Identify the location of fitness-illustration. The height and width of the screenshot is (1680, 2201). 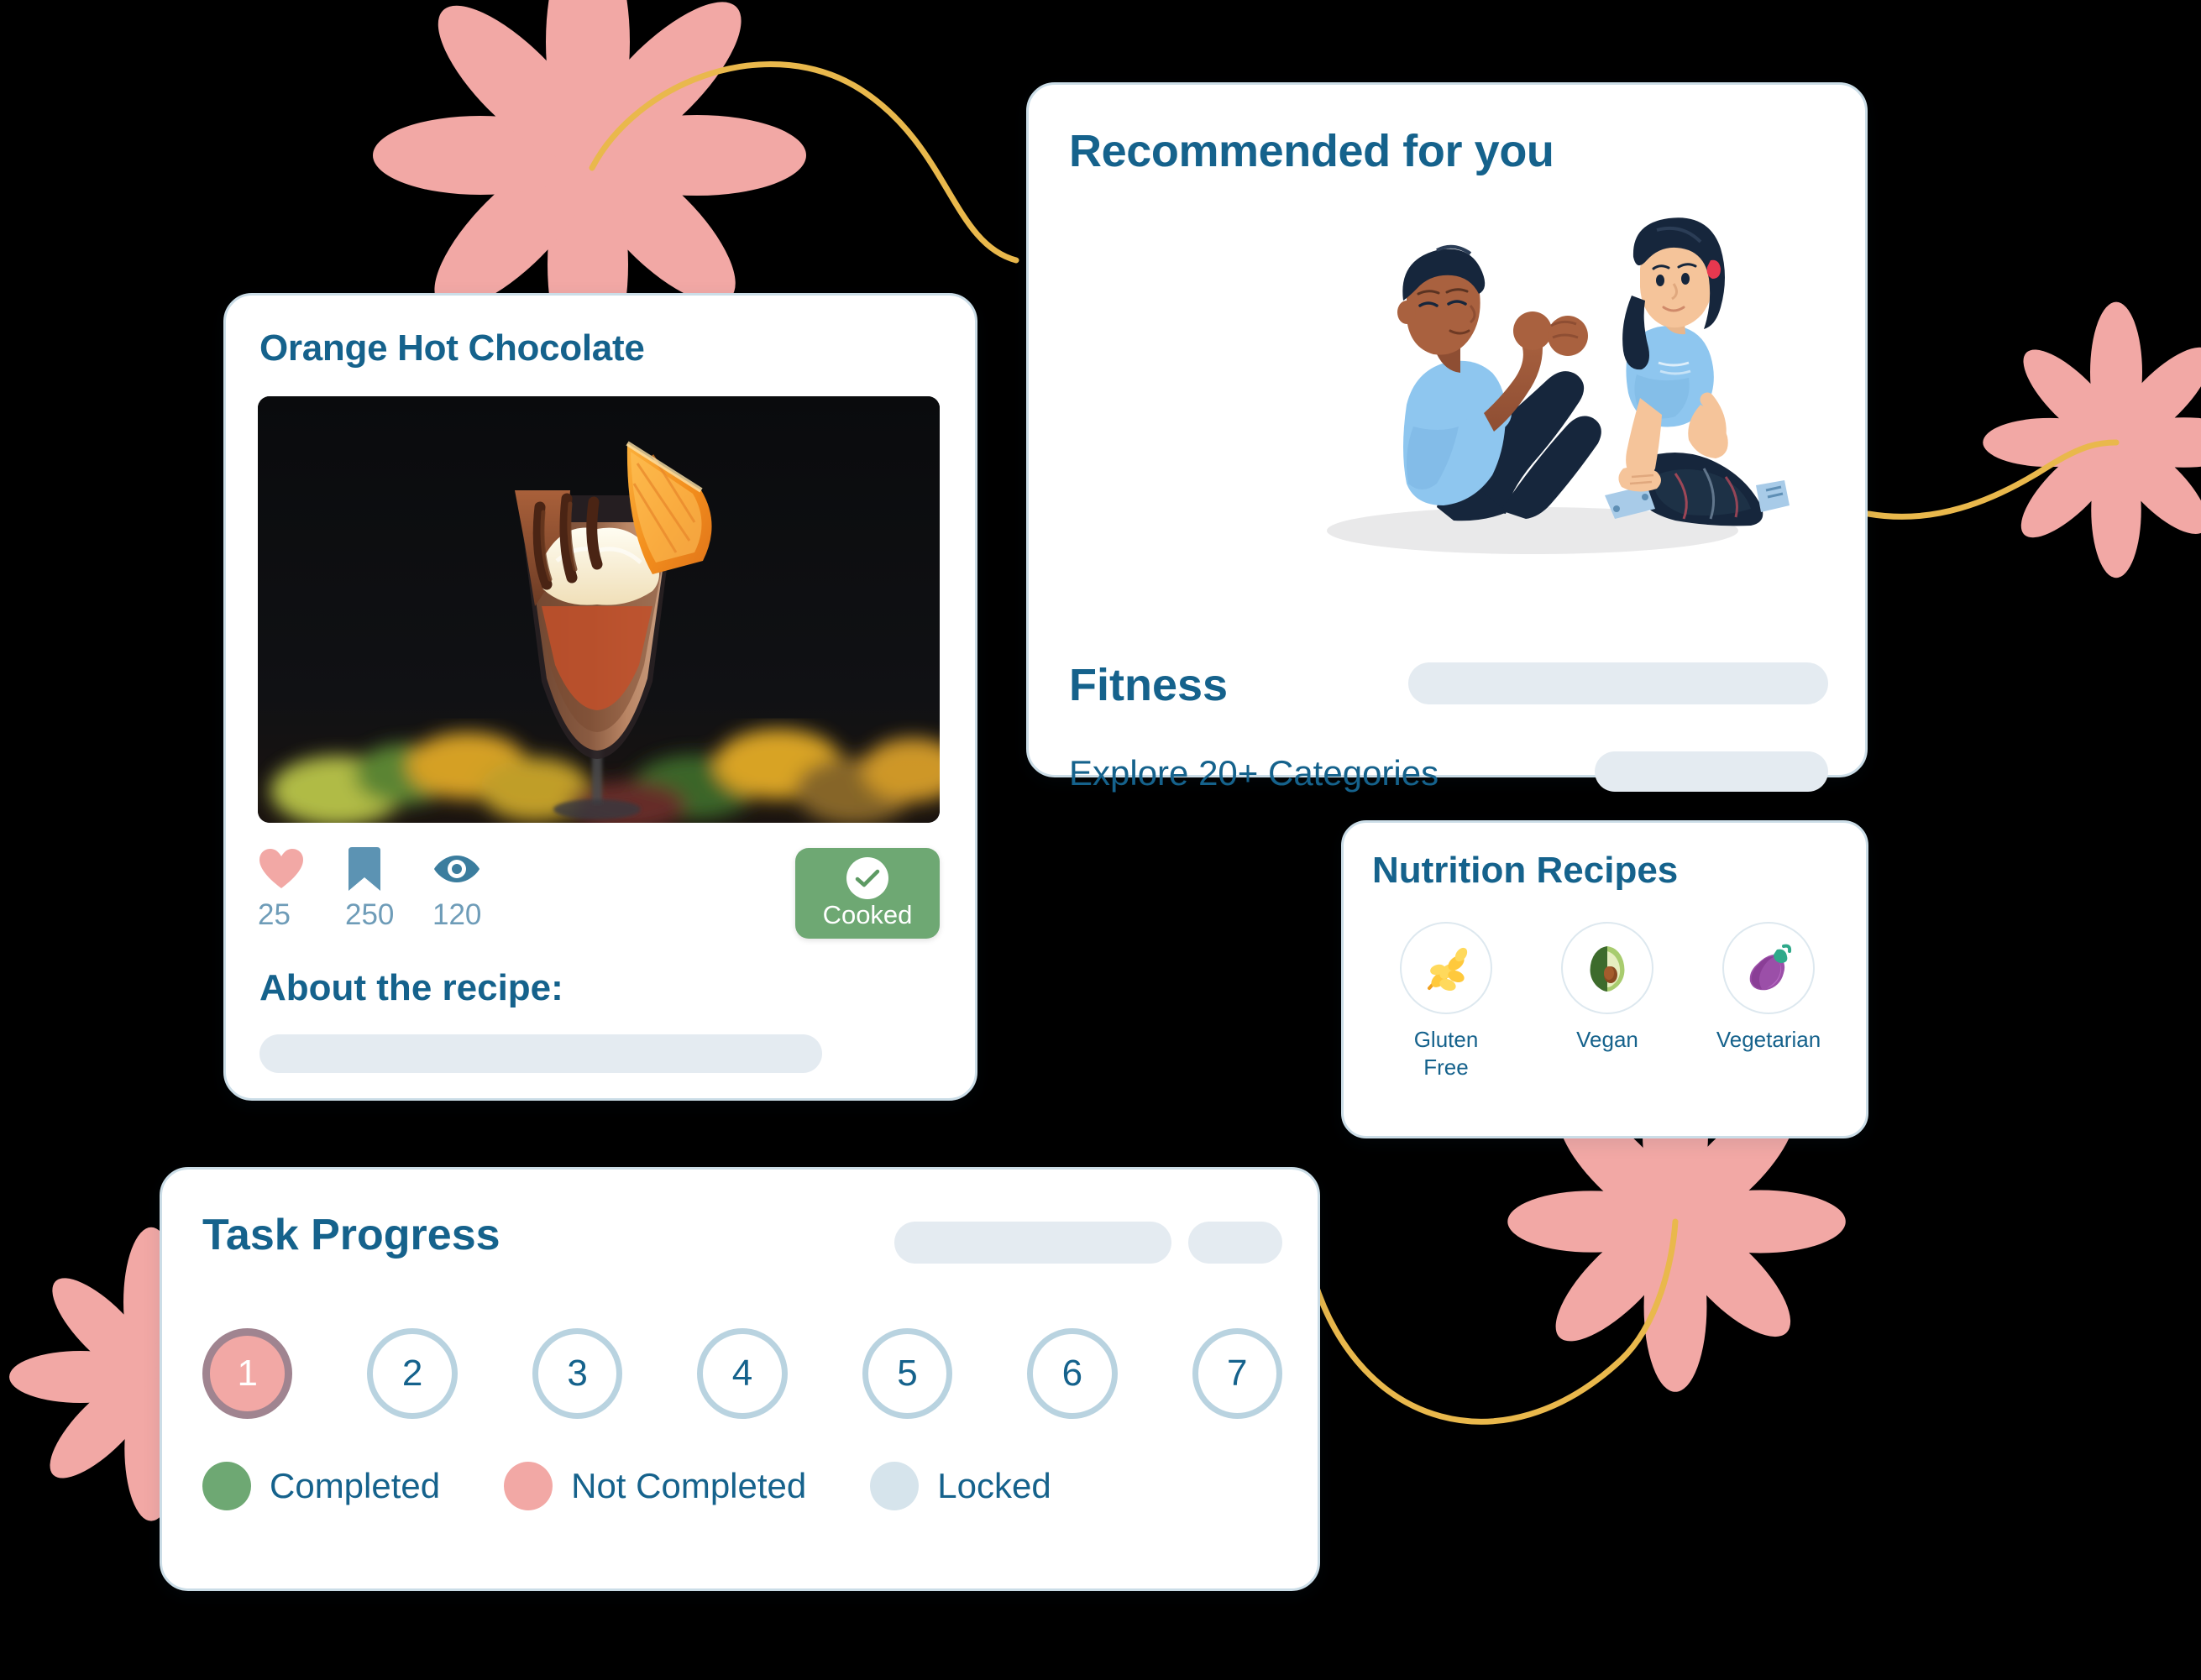
(1545, 383).